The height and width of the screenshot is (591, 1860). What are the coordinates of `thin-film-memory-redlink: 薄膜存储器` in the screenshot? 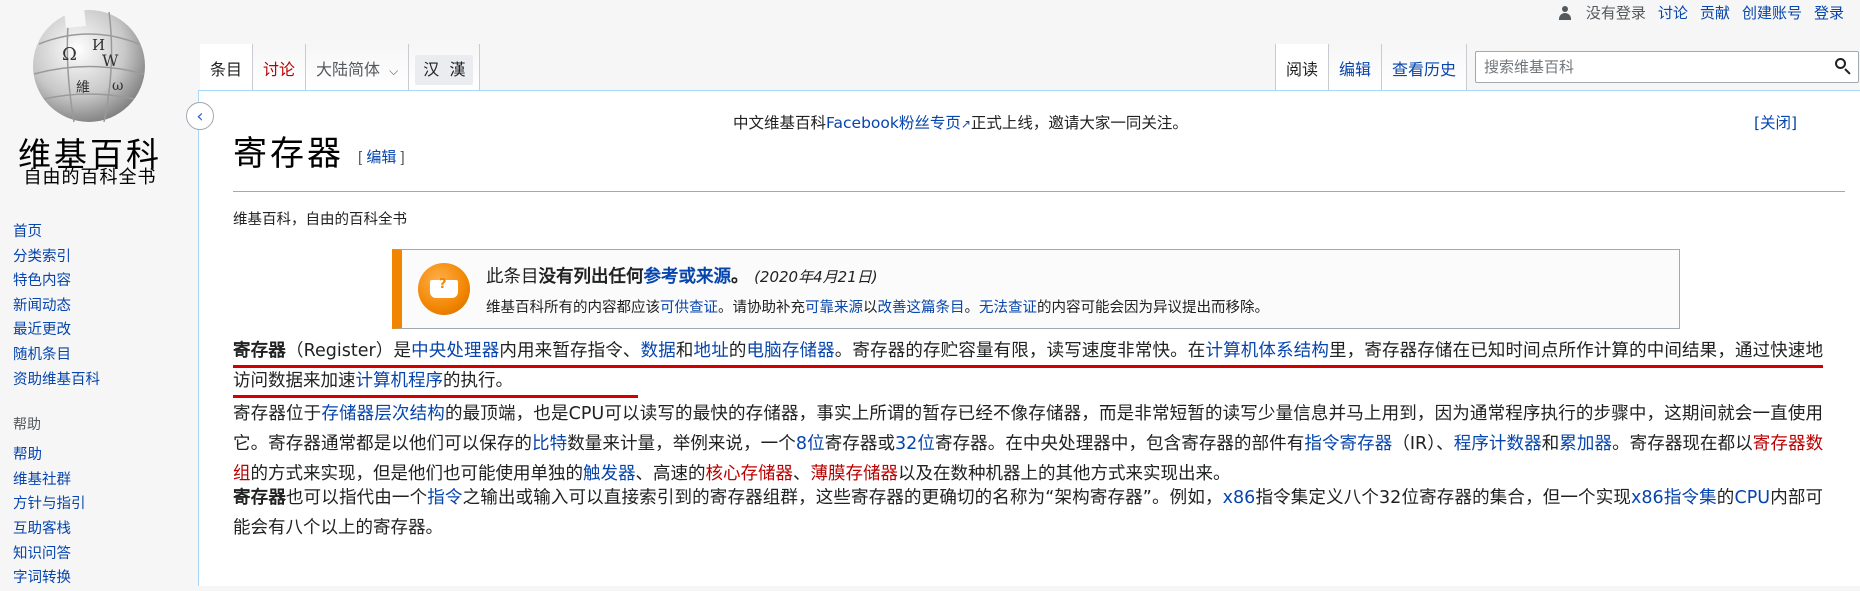 It's located at (855, 474).